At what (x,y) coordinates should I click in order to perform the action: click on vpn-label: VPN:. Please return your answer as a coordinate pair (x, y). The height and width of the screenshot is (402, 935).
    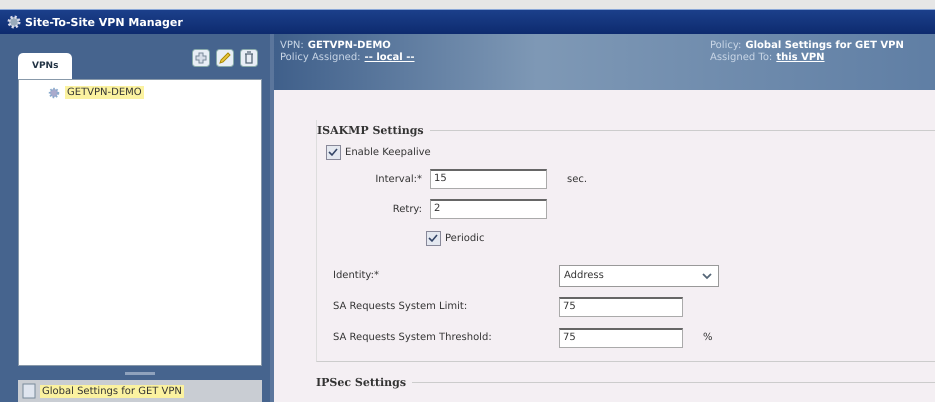
    Looking at the image, I should click on (292, 45).